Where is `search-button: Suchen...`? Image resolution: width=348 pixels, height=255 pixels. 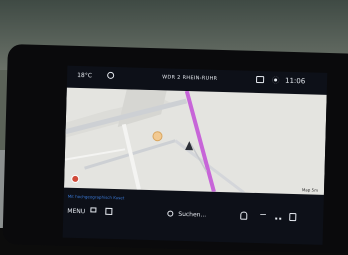
search-button: Suchen... is located at coordinates (192, 215).